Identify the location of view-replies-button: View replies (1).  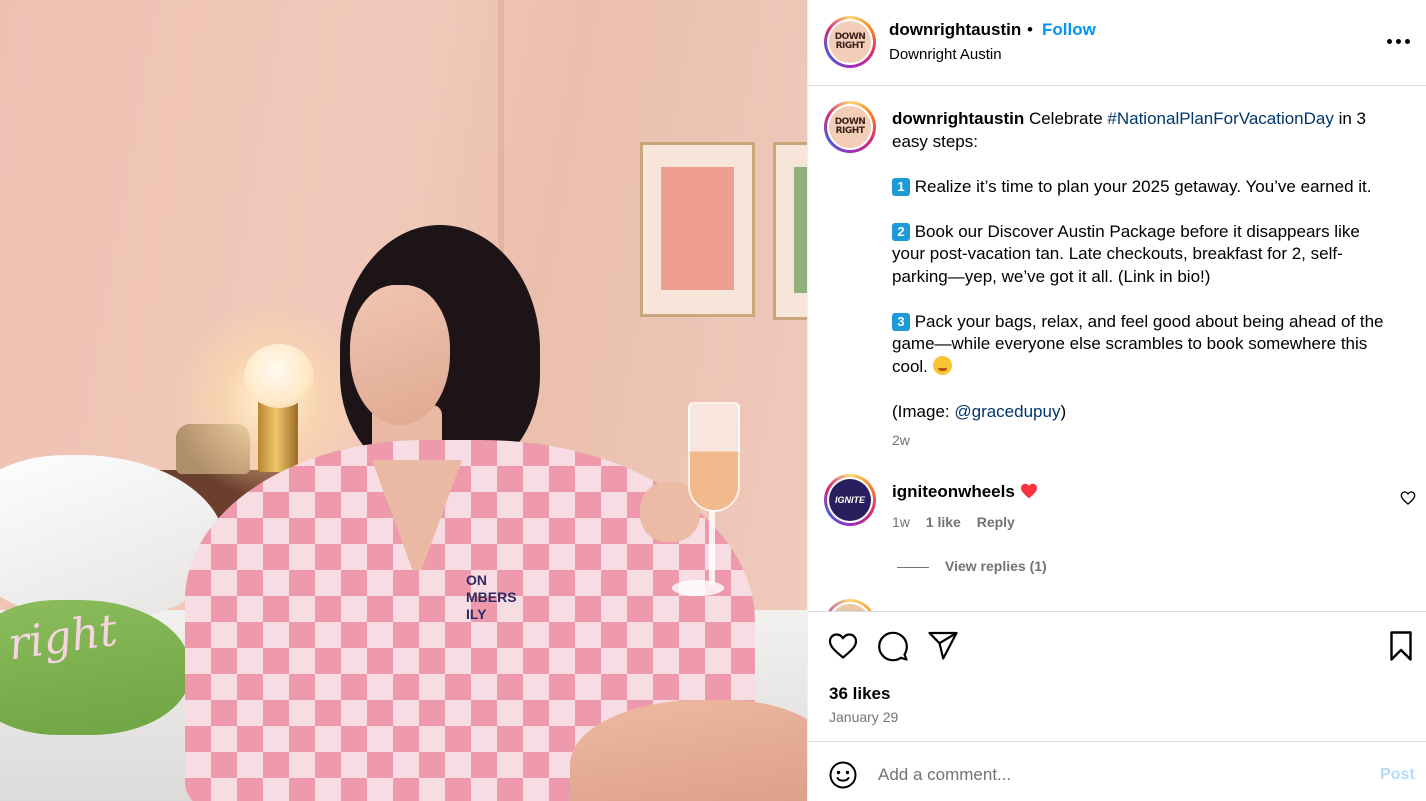
(972, 566).